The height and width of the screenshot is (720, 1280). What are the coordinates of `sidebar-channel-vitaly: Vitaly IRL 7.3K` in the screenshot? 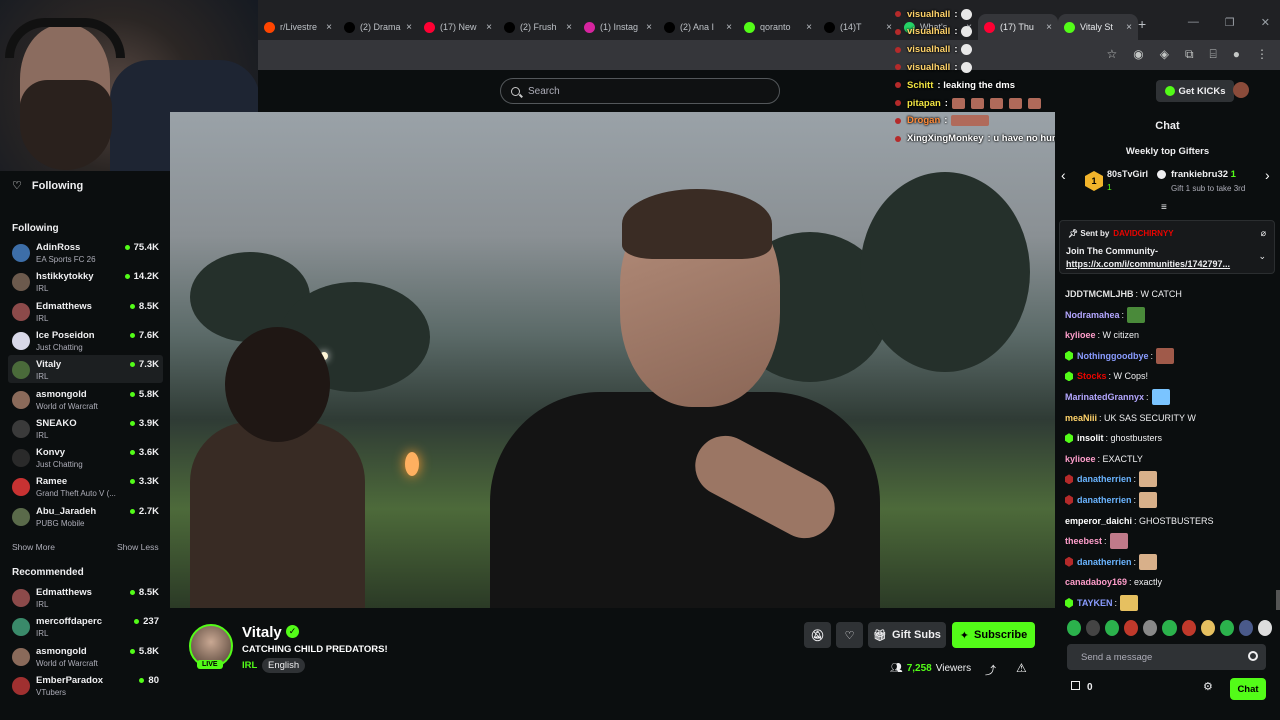 It's located at (85, 369).